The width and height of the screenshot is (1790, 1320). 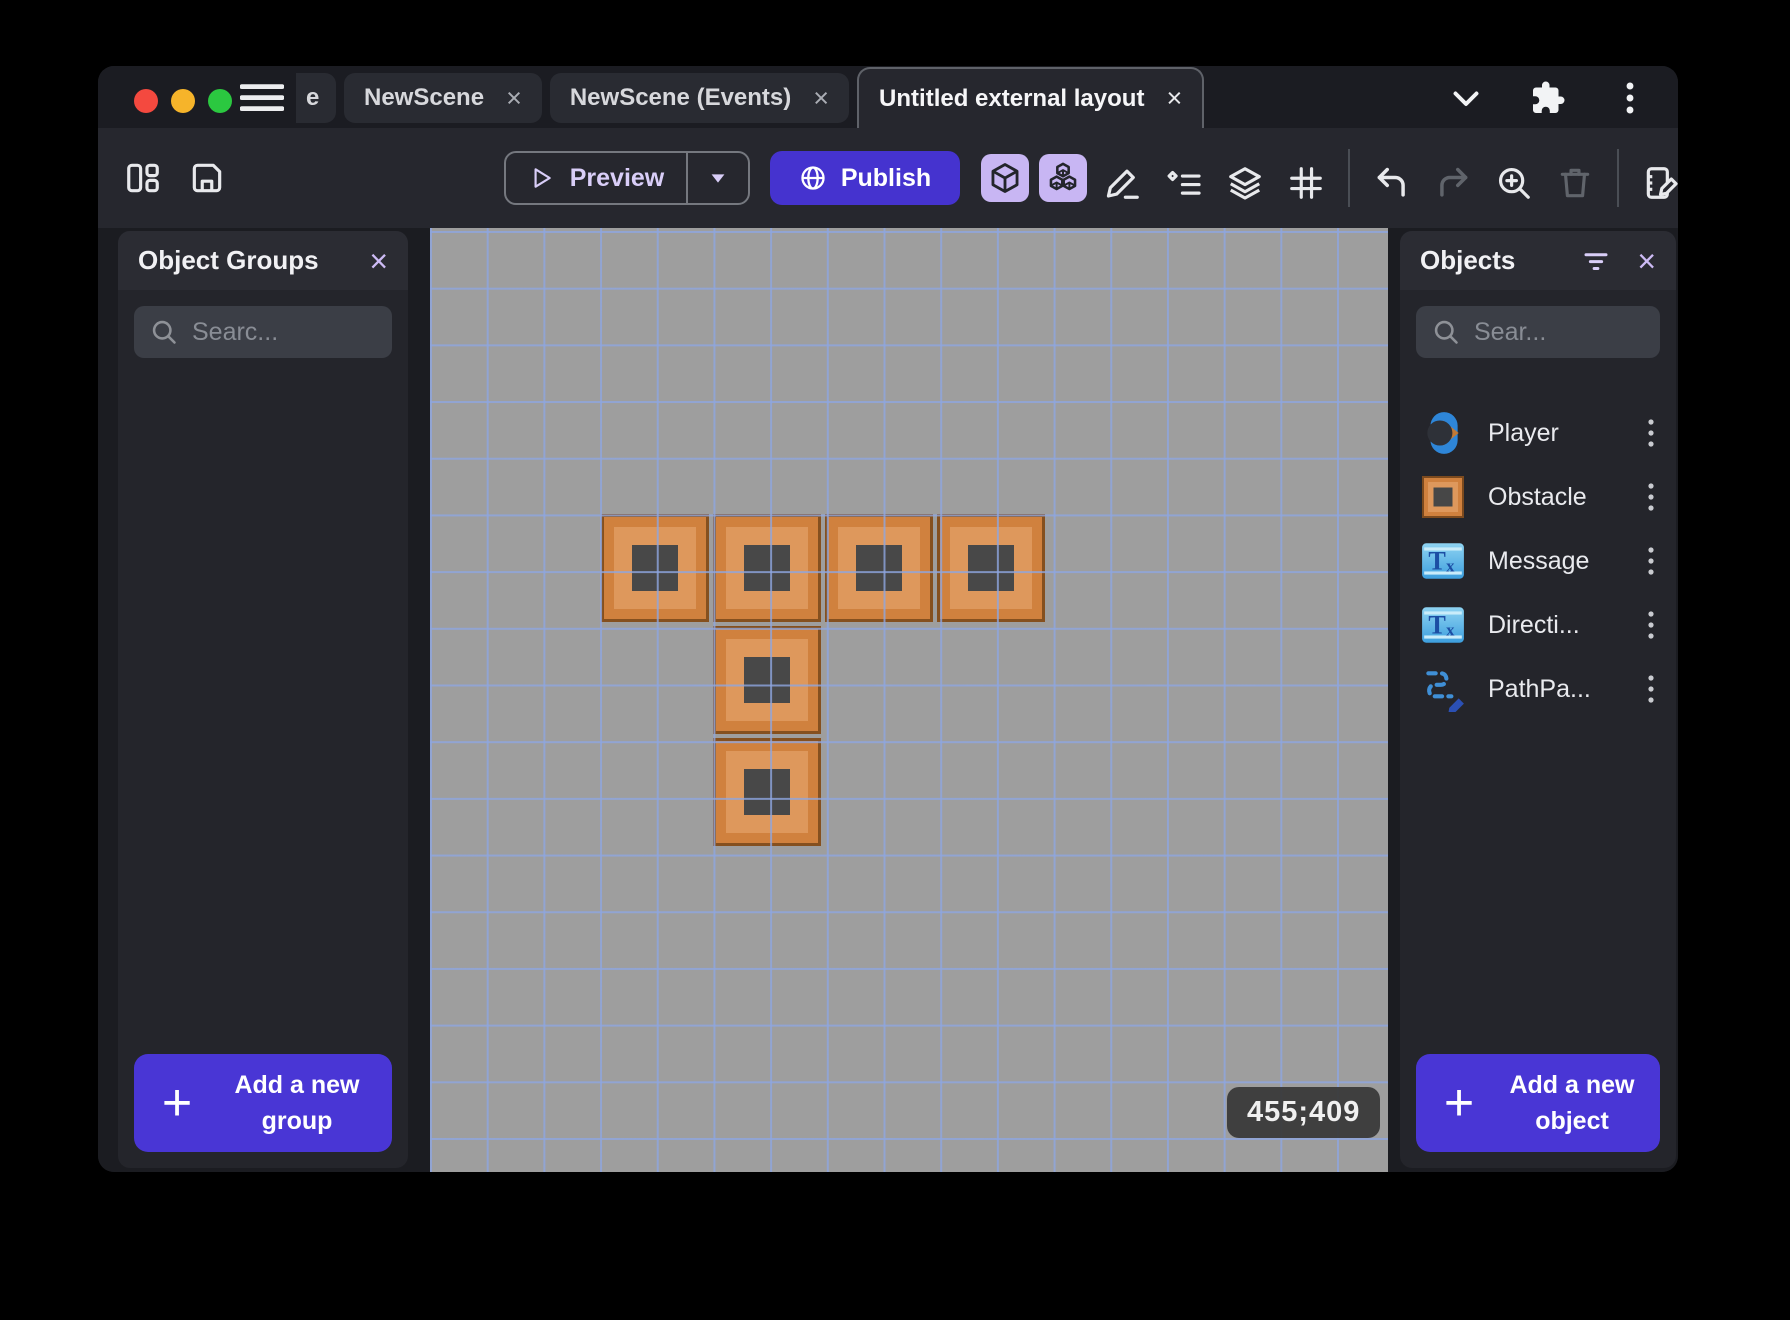 What do you see at coordinates (1538, 1103) in the screenshot?
I see `add-object-button: + Add a new object` at bounding box center [1538, 1103].